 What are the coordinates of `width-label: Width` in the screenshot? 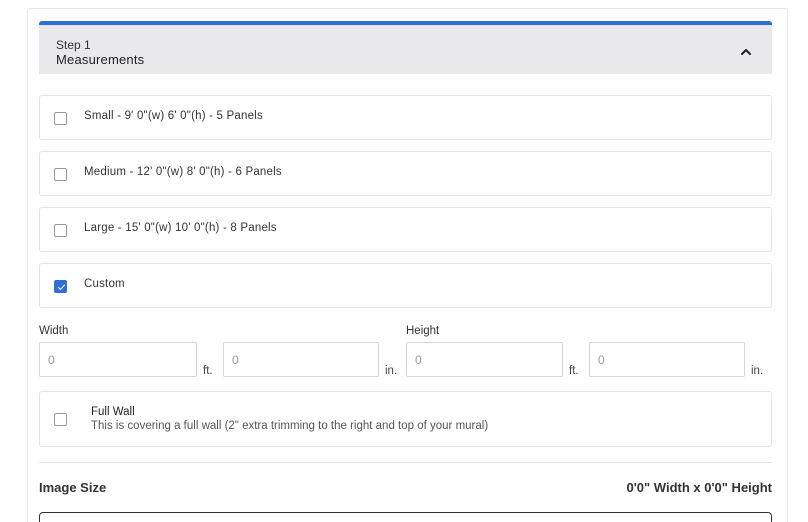 It's located at (54, 331).